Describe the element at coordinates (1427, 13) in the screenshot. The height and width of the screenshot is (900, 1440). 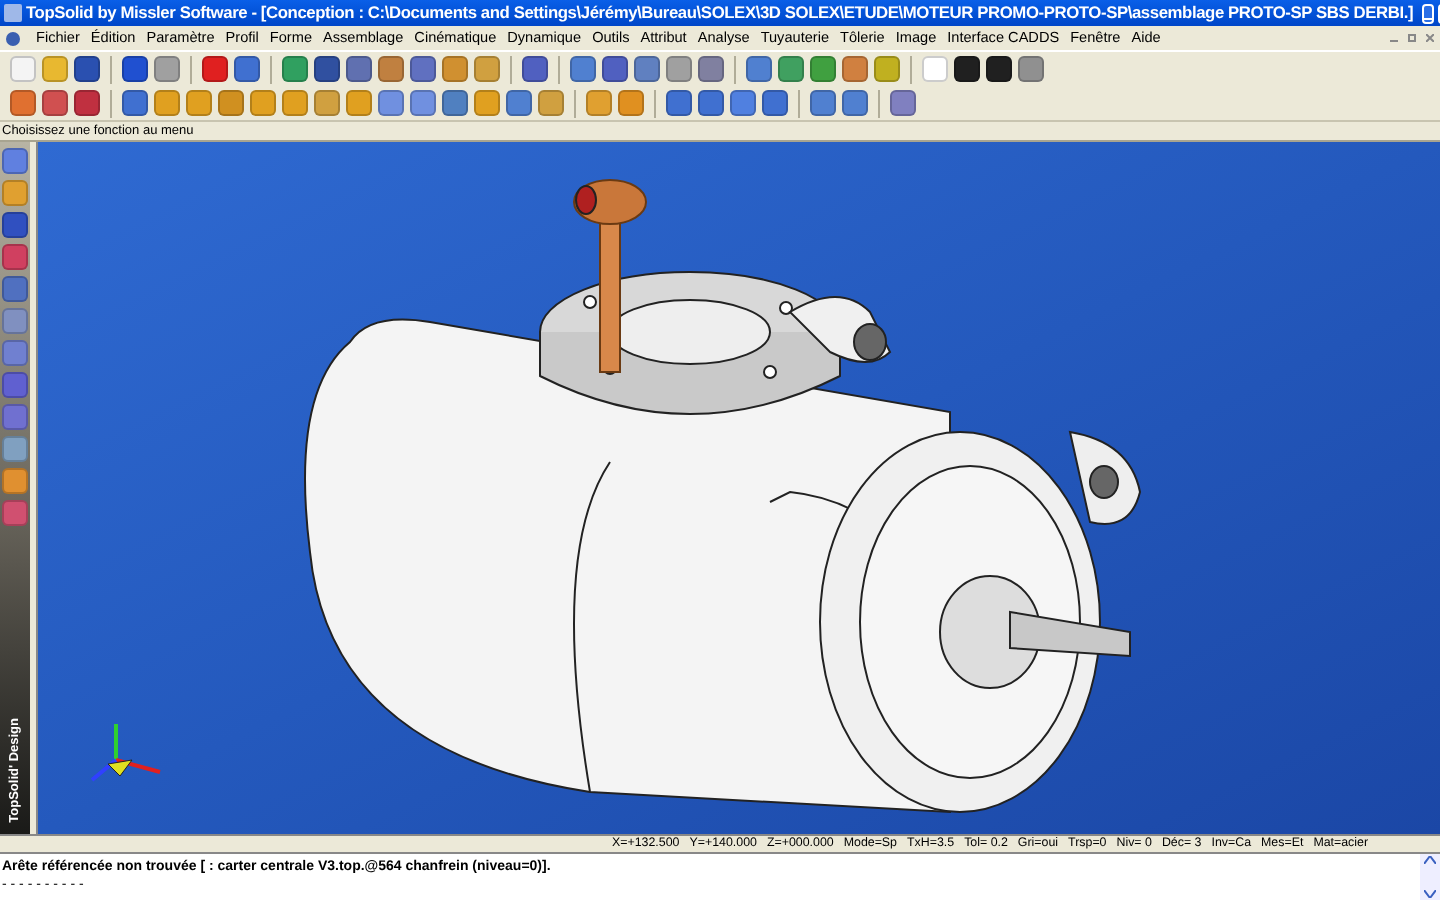
I see `minimize-button` at that location.